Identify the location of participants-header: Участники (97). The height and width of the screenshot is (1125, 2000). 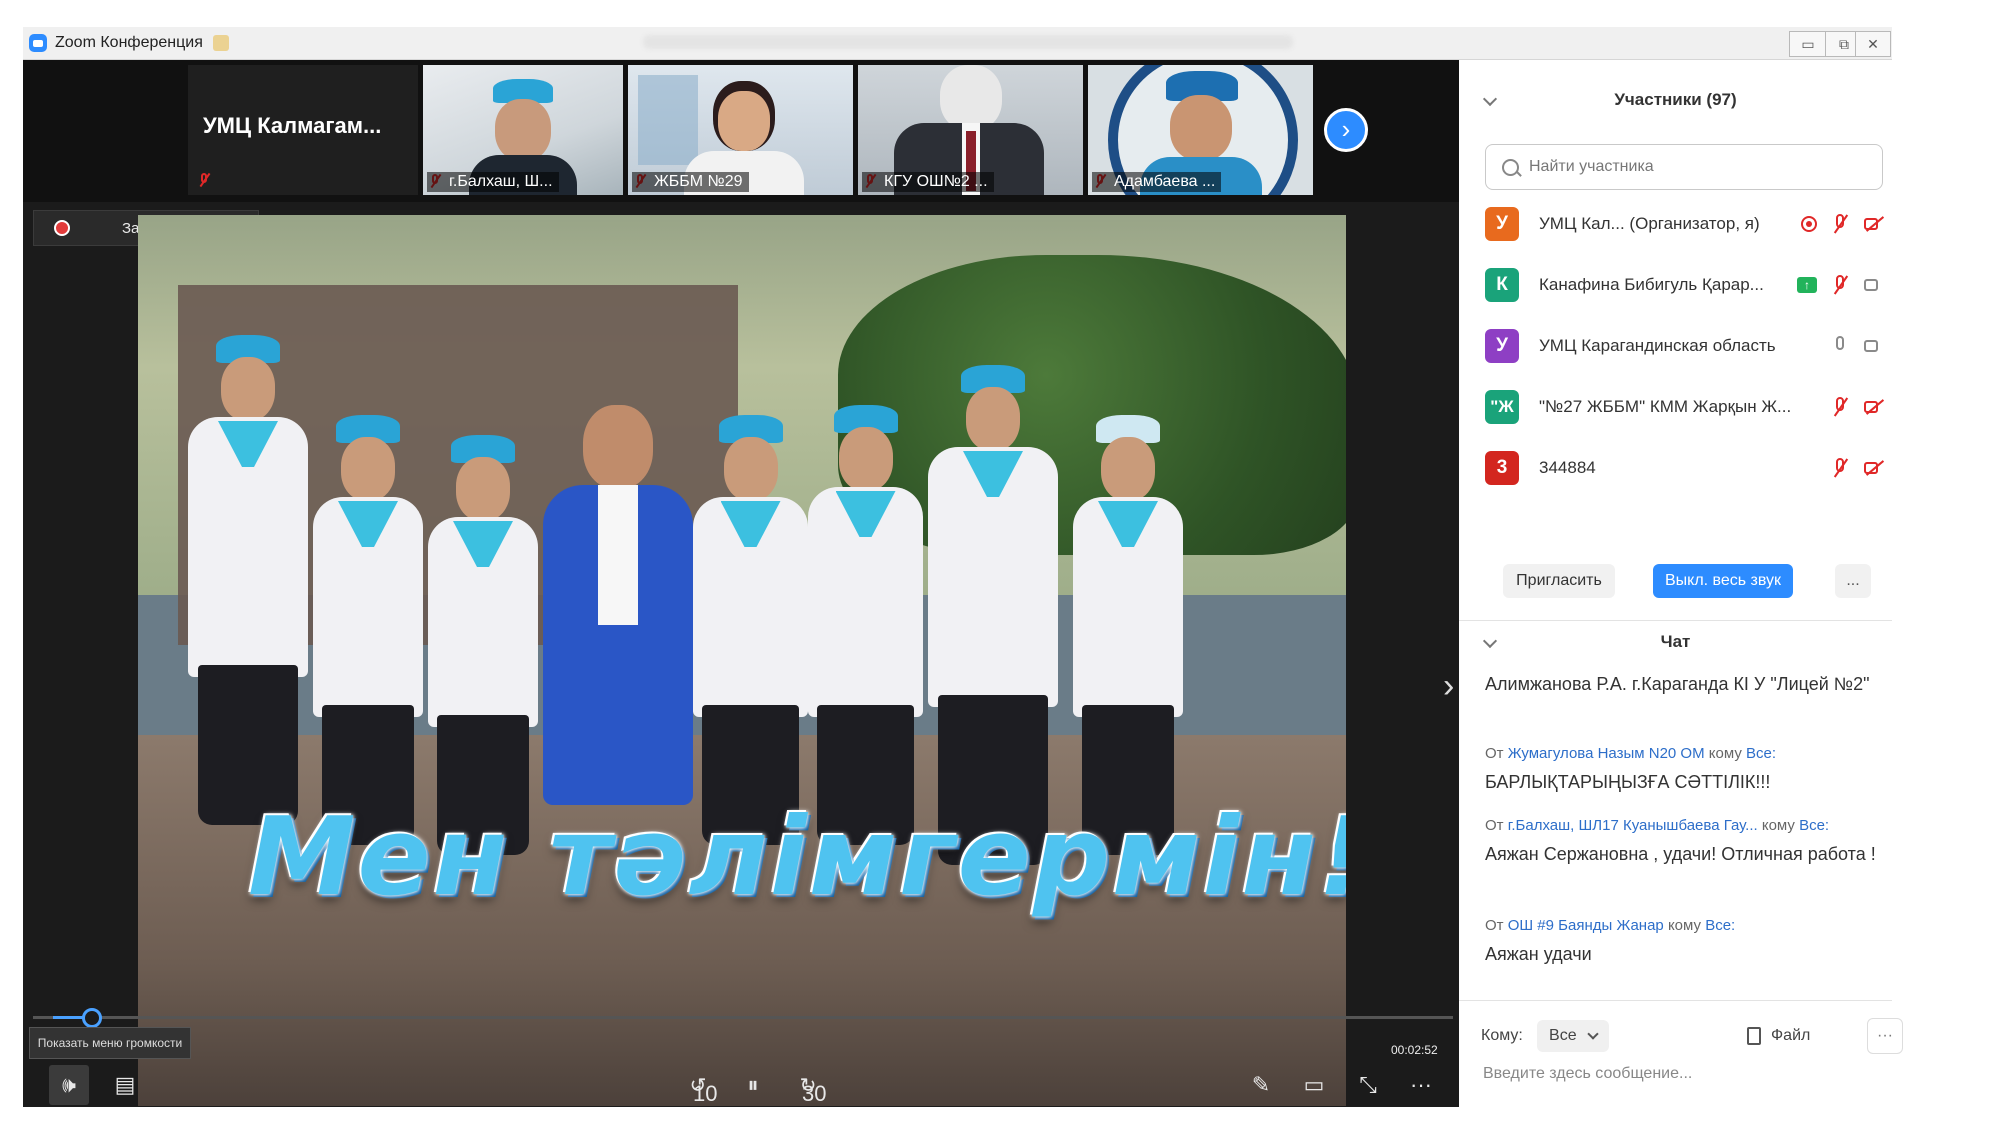
(1675, 100).